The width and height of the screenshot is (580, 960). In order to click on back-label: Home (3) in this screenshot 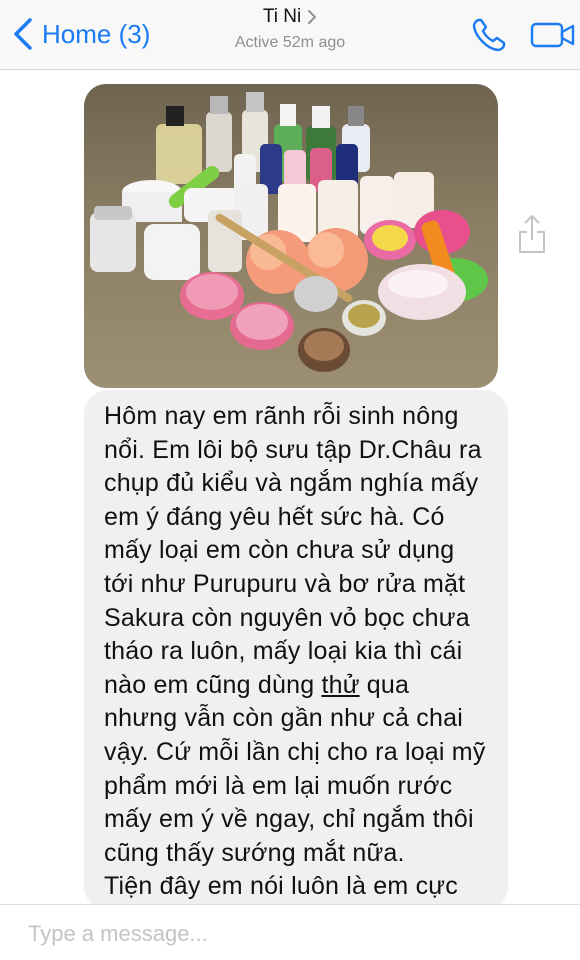, I will do `click(96, 33)`.